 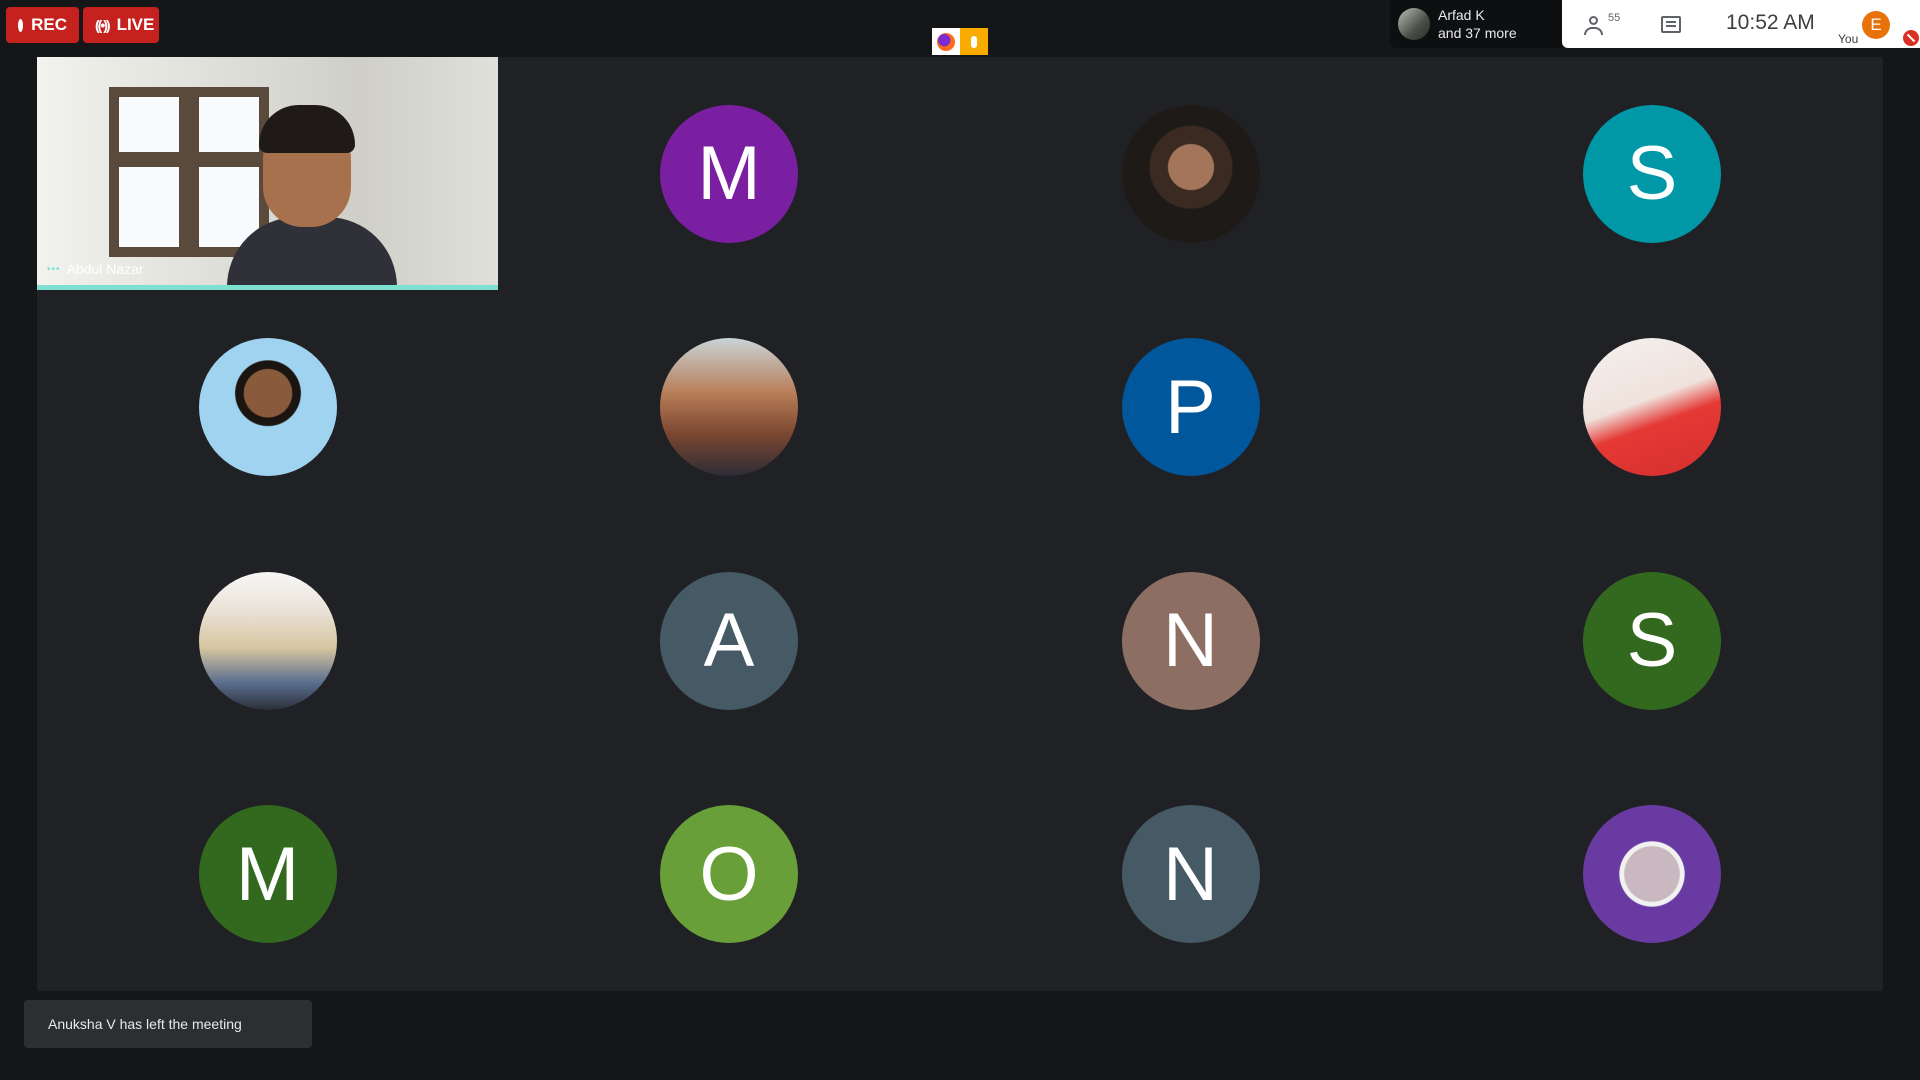 I want to click on screen-share-indicator, so click(x=960, y=41).